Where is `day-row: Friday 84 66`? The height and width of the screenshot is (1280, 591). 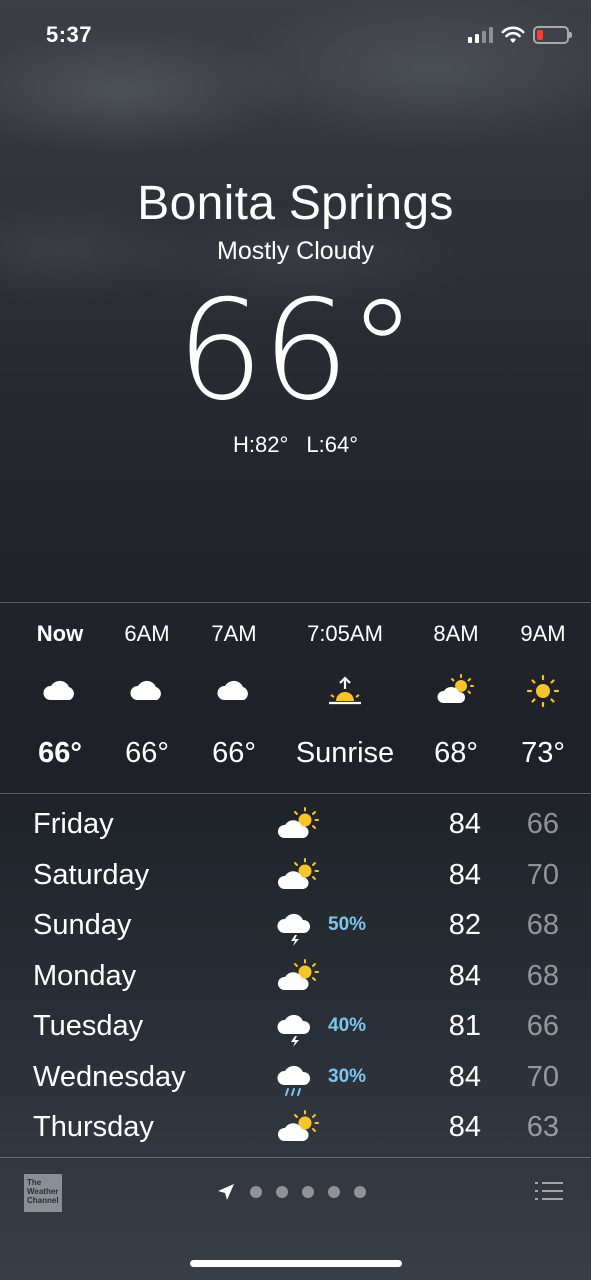 day-row: Friday 84 66 is located at coordinates (295, 825).